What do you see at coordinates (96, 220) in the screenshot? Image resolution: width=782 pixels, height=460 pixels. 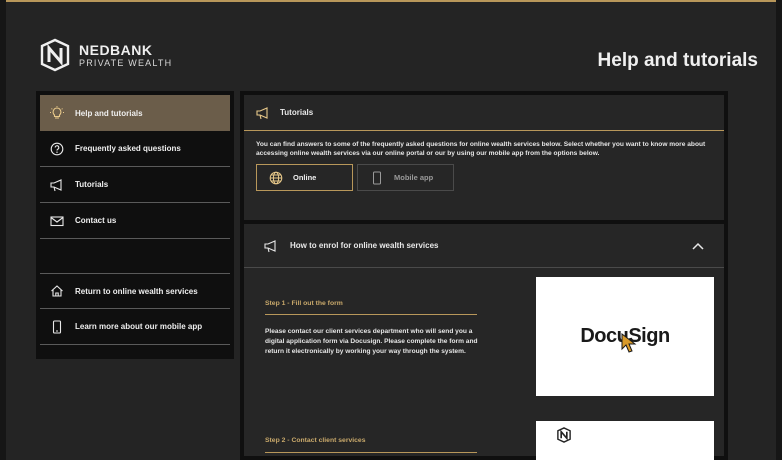 I see `sidebar-item-label: Contact us` at bounding box center [96, 220].